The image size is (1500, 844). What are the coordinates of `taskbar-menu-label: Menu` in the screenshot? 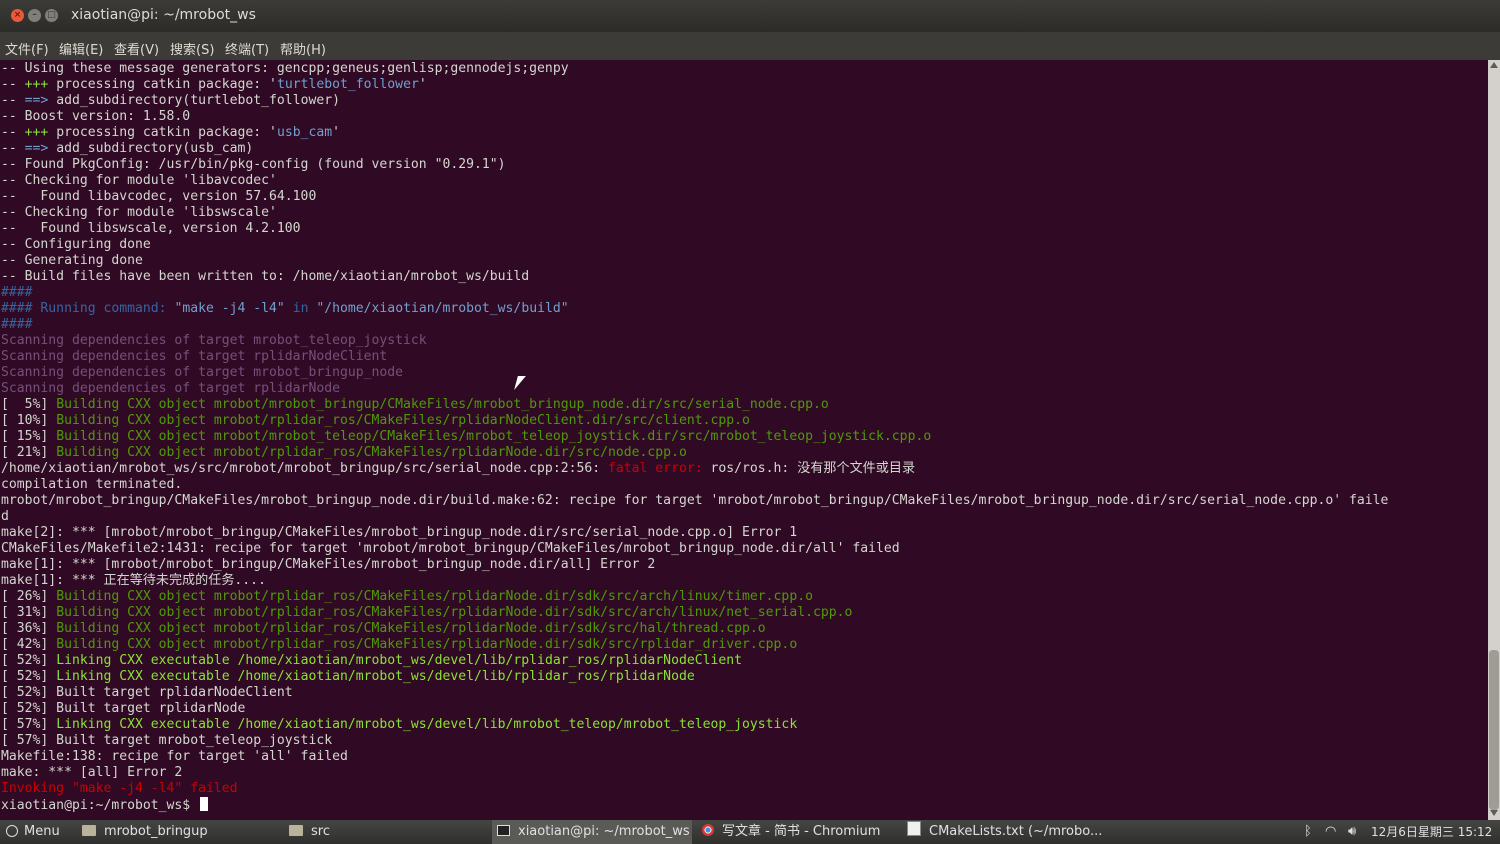 It's located at (42, 831).